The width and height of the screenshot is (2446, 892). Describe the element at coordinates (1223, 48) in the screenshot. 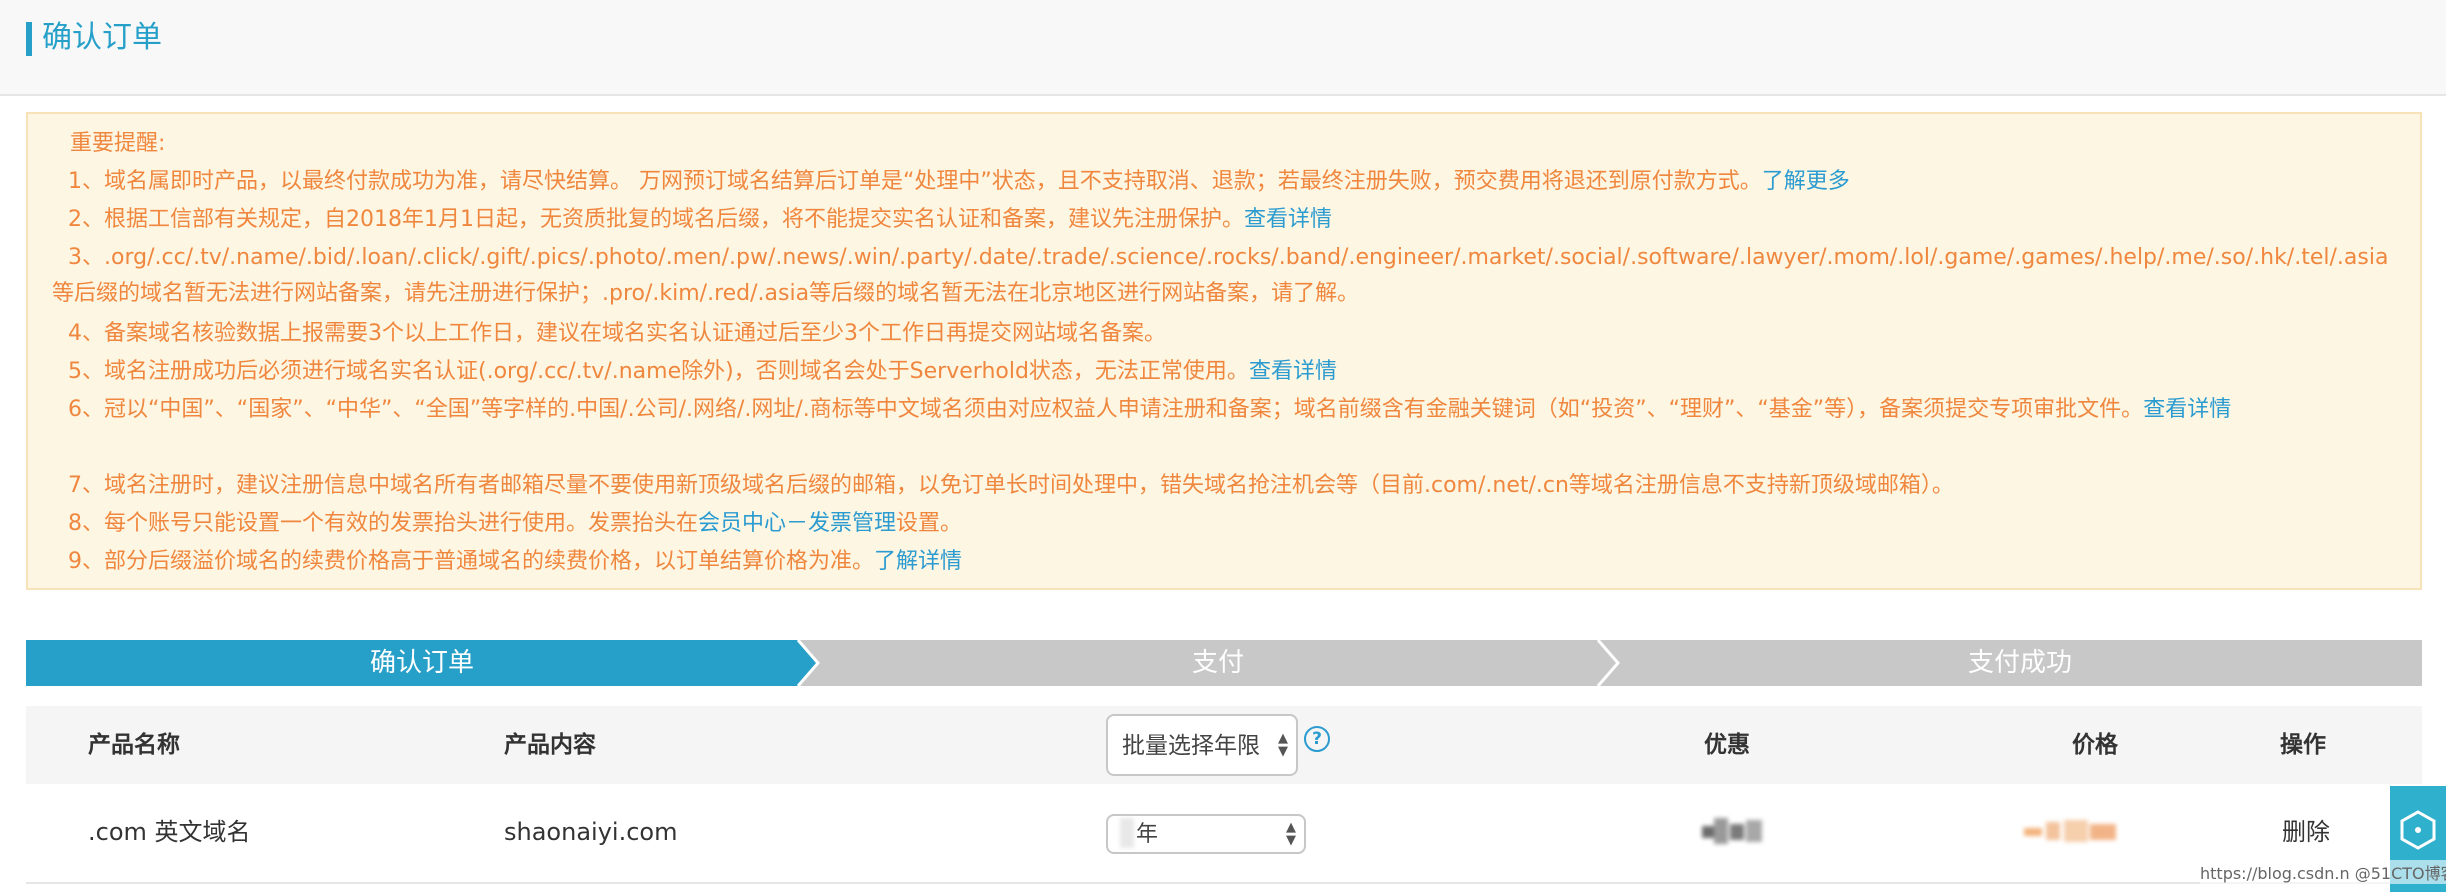

I see `page-header: 确认订单` at that location.